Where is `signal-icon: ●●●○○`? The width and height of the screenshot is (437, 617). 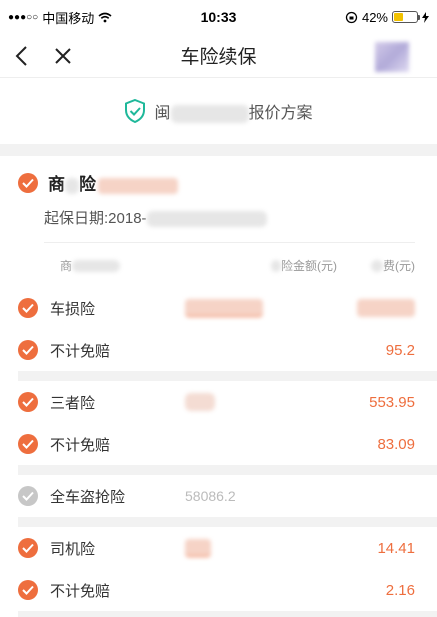
signal-icon: ●●●○○ is located at coordinates (23, 17).